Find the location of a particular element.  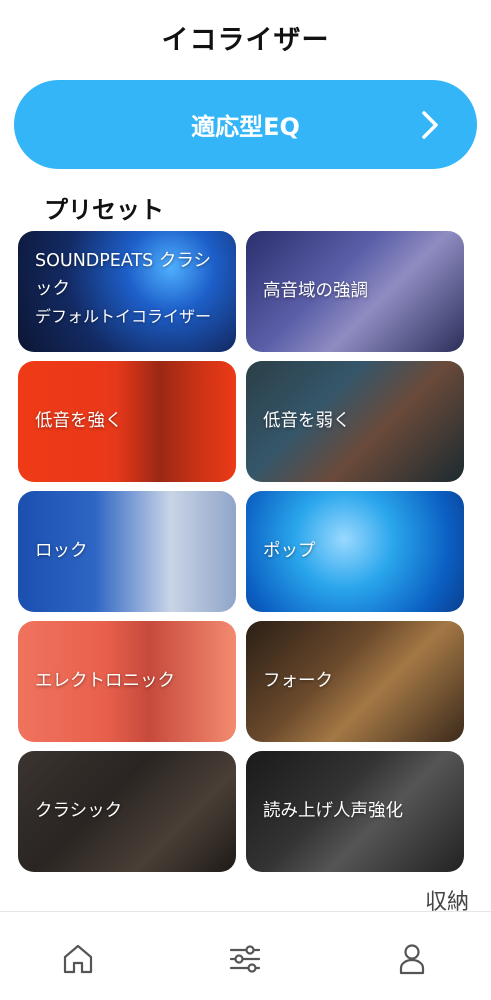

bottom-nav is located at coordinates (245, 955).